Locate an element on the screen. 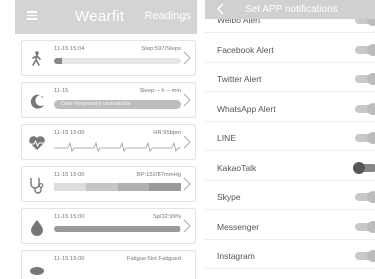  notification-row: Twitter Alert is located at coordinates (290, 79).